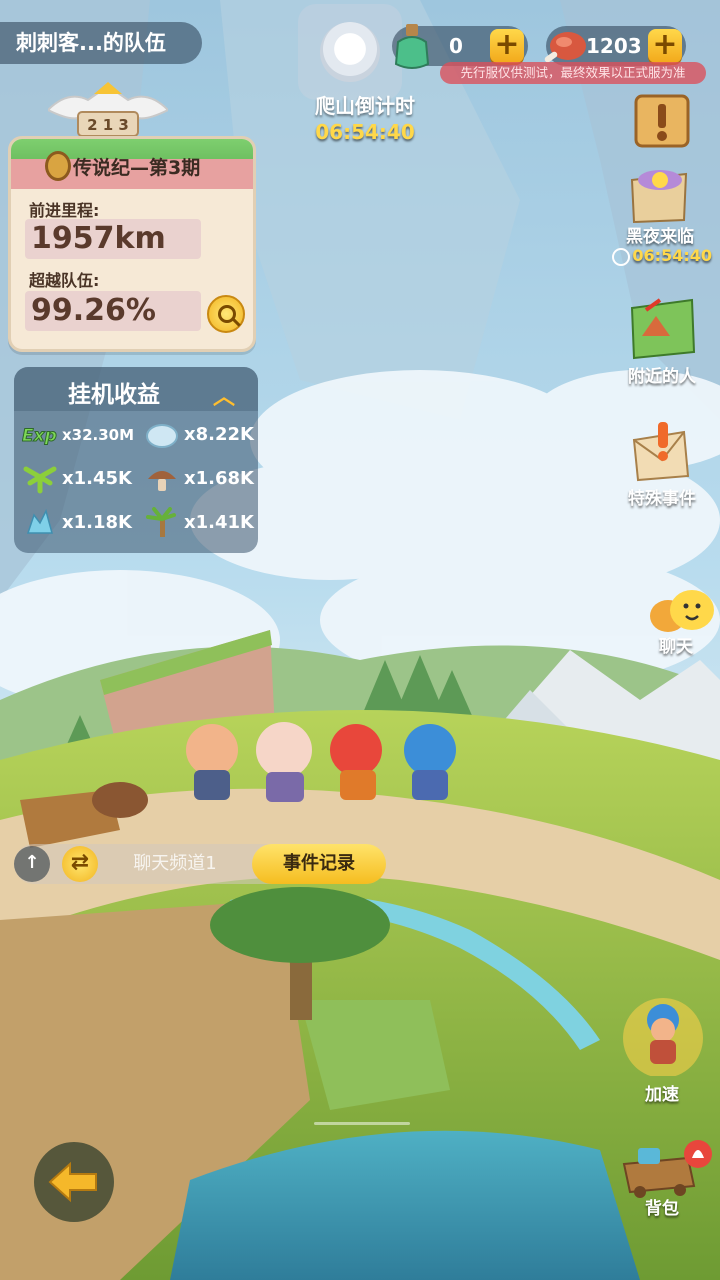 The image size is (720, 1280). Describe the element at coordinates (98, 435) in the screenshot. I see `idle-item-value: x32.30M` at that location.